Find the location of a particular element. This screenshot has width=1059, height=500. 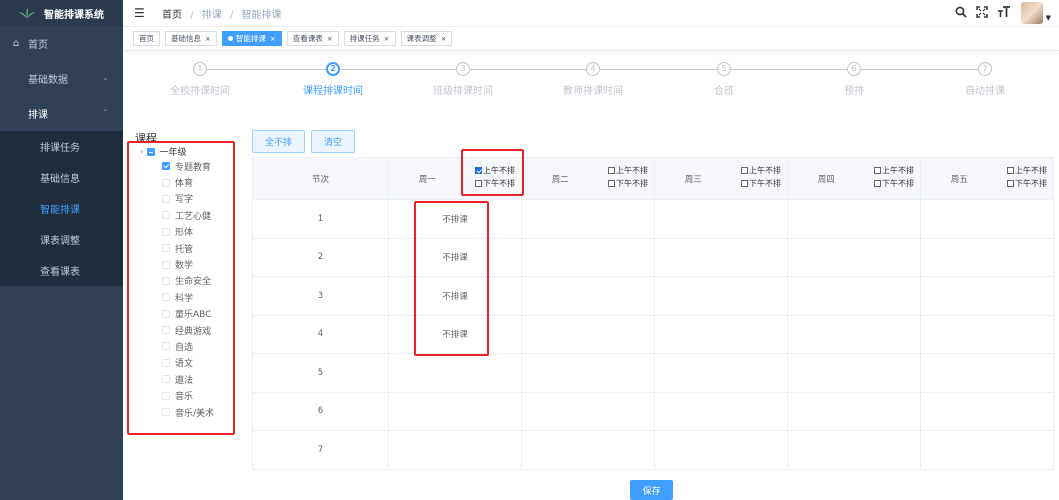

tree-item: 形体 is located at coordinates (177, 232).